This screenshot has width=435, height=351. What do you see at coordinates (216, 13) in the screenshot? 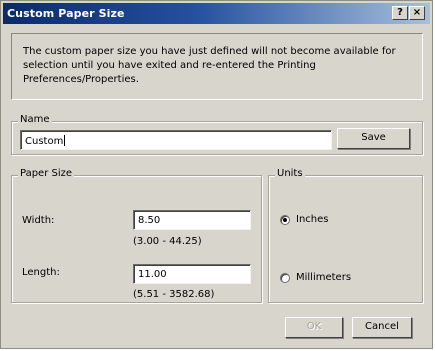
I see `title-bar: Custom Paper Size ? ×` at bounding box center [216, 13].